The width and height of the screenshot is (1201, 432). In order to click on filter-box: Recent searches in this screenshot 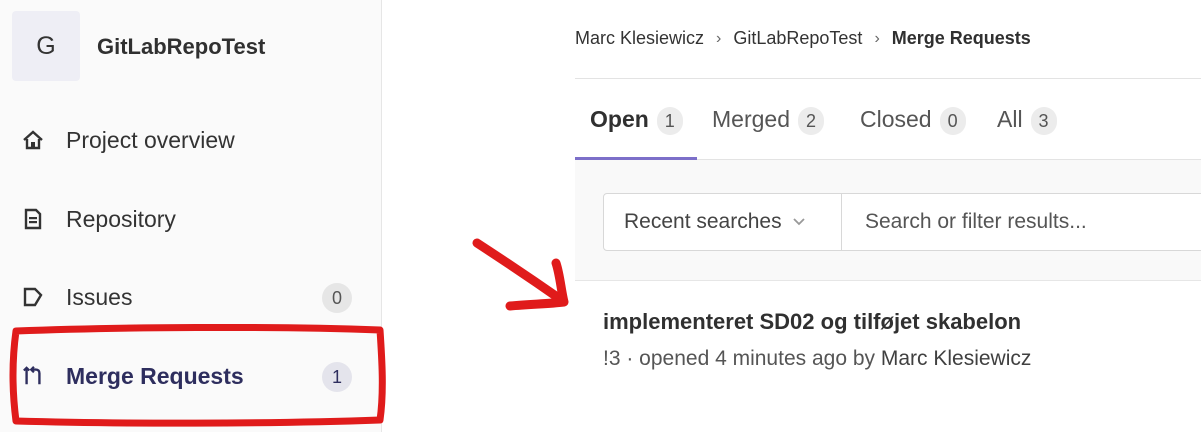, I will do `click(902, 222)`.